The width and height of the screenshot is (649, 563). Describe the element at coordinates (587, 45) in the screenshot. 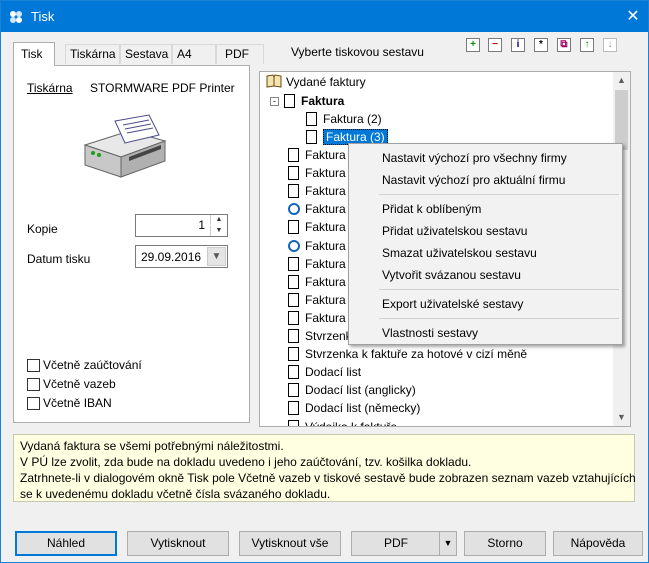

I see `move-up-icon: ↑` at that location.